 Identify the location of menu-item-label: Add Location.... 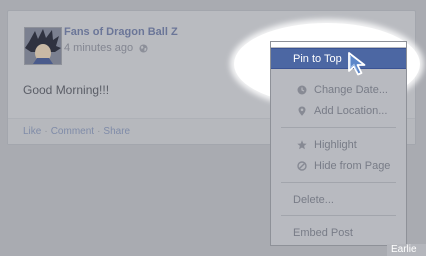
(351, 110).